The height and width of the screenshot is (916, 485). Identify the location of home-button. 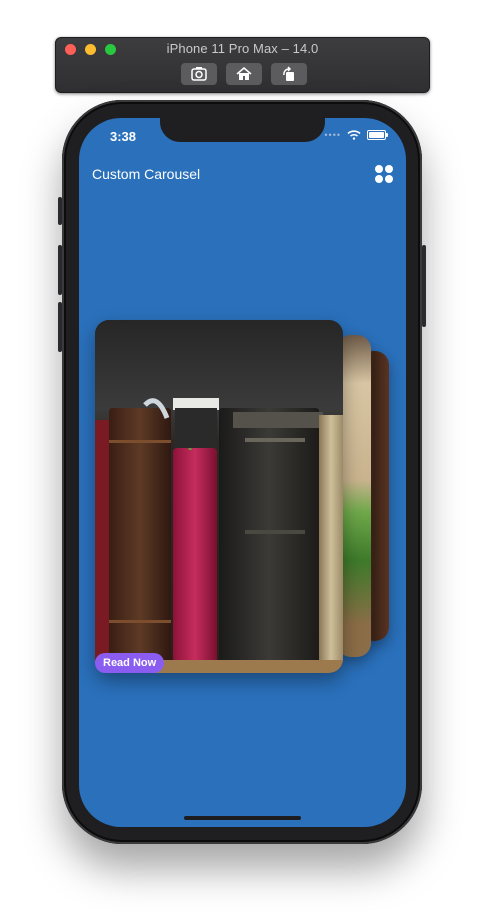
(244, 74).